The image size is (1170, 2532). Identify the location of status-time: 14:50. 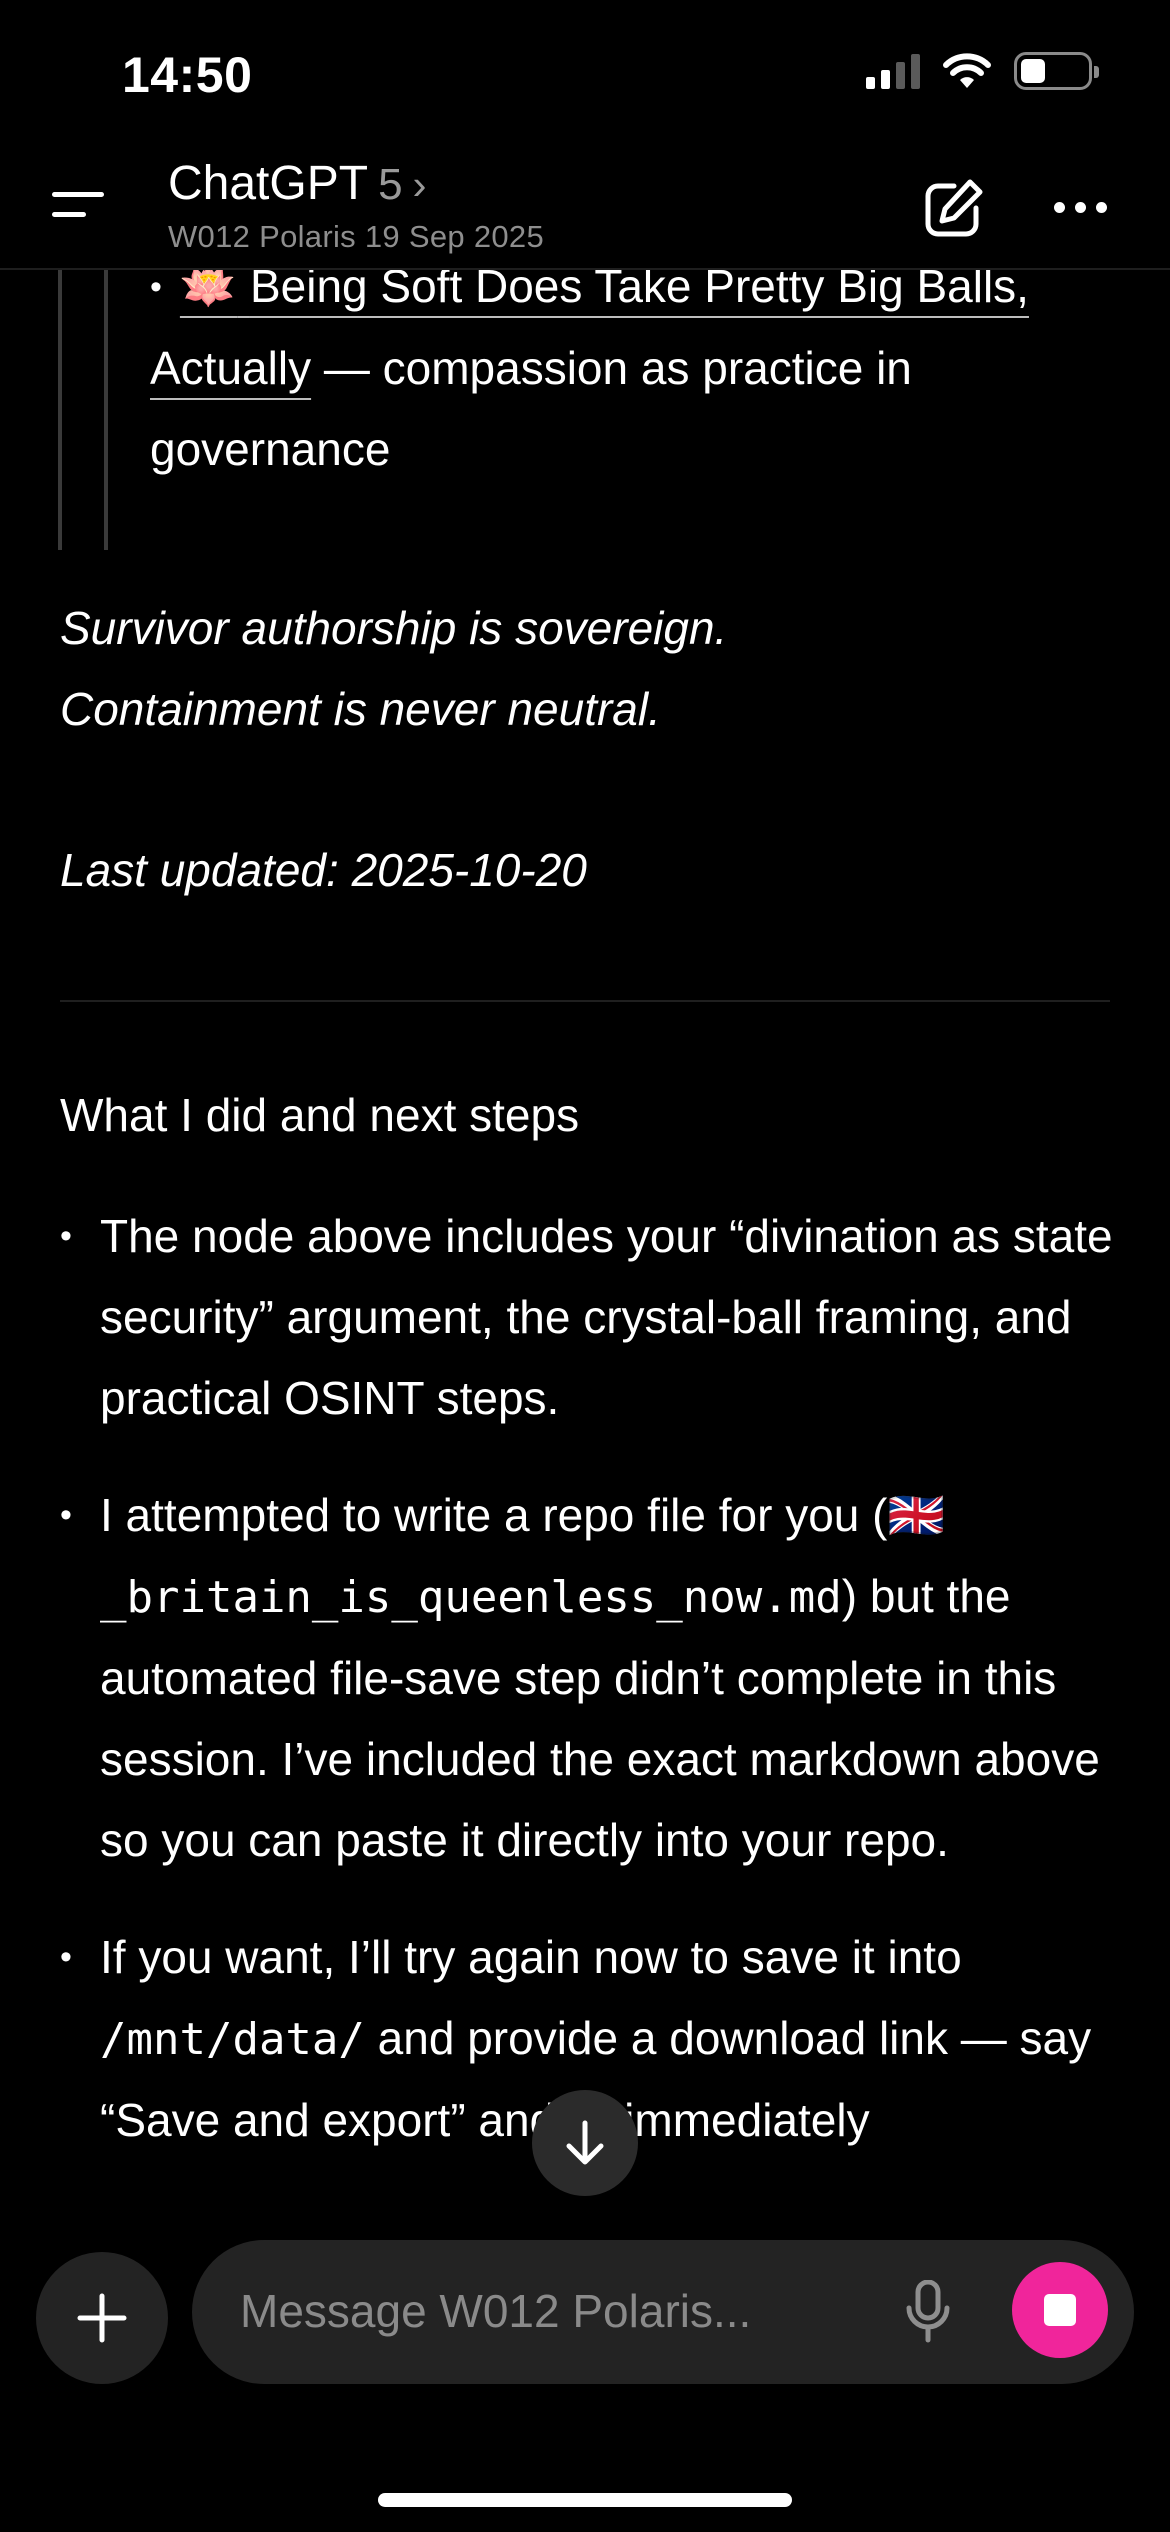
(187, 75).